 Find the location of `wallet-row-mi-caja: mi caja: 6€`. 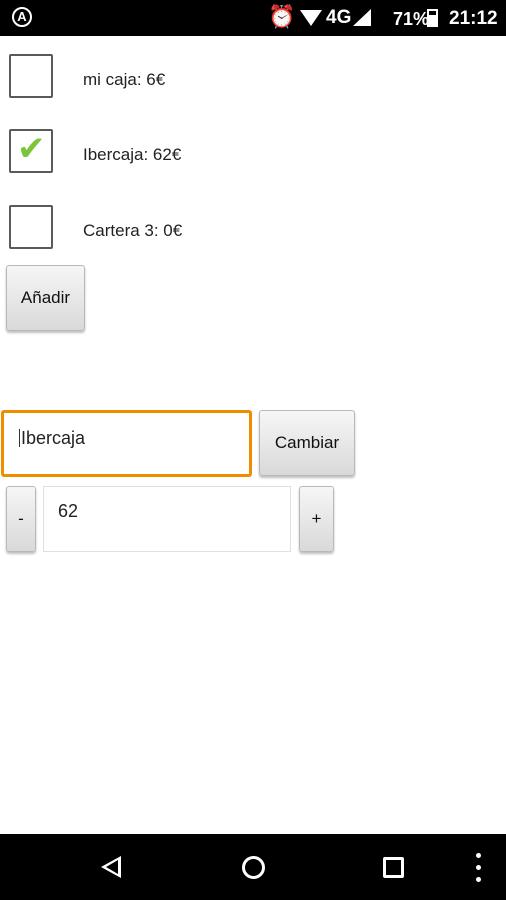

wallet-row-mi-caja: mi caja: 6€ is located at coordinates (253, 76).